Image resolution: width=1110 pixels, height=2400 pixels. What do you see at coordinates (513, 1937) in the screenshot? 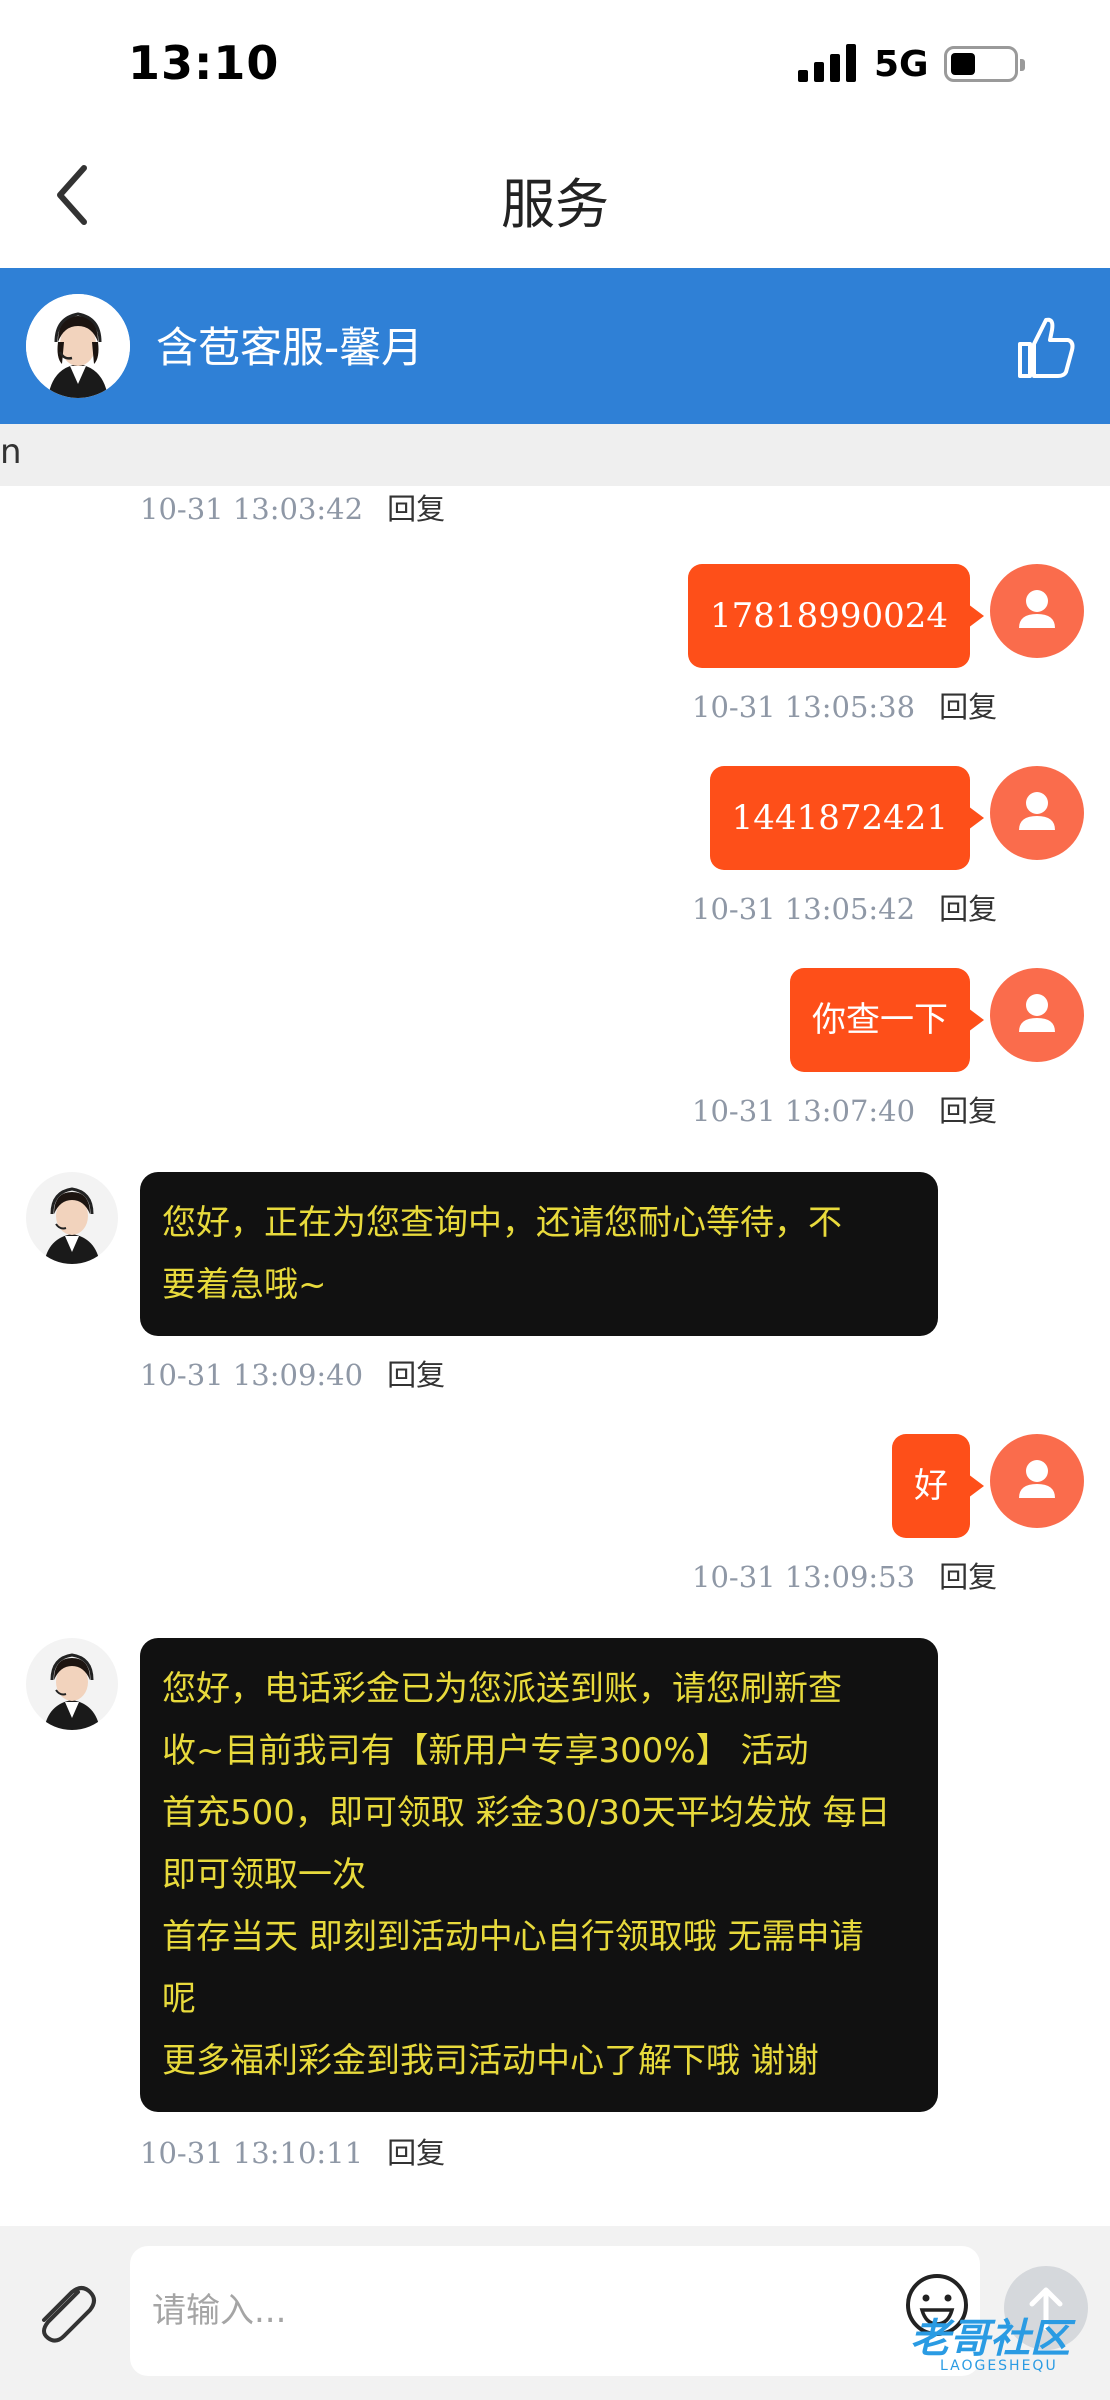
I see `message-line: 首存当天 即刻到活动中心自行领取哦 无需申请` at bounding box center [513, 1937].